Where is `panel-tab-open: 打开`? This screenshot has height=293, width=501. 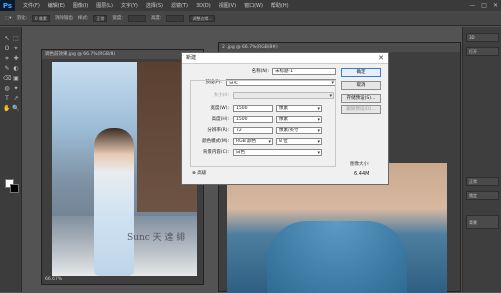
panel-tab-open: 打开 is located at coordinates (482, 51).